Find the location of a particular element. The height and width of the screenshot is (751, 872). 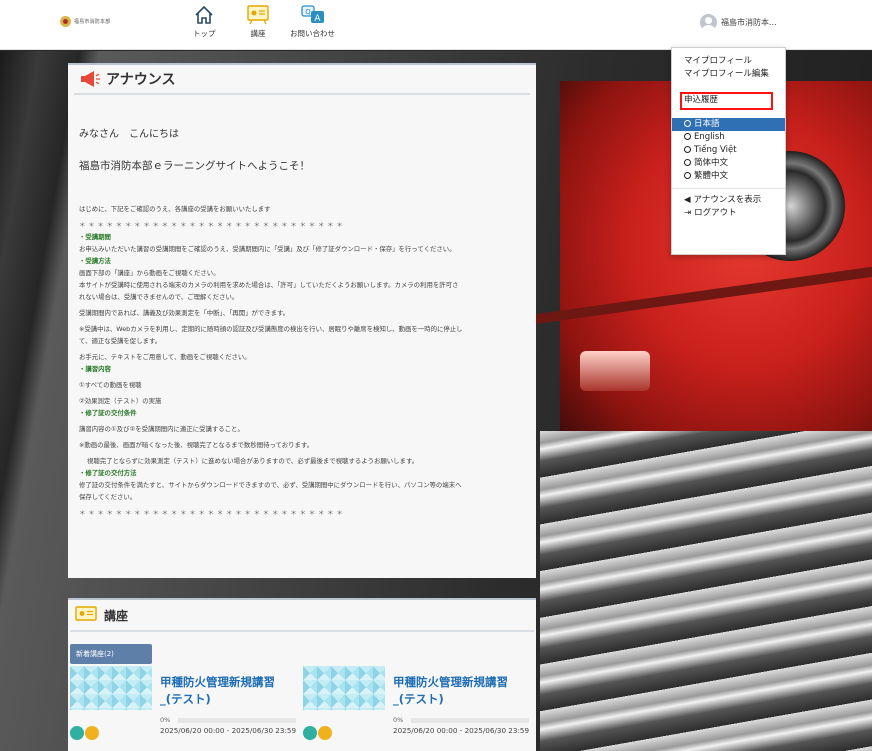

greeting-text: みなさん こんにちは is located at coordinates (129, 134).